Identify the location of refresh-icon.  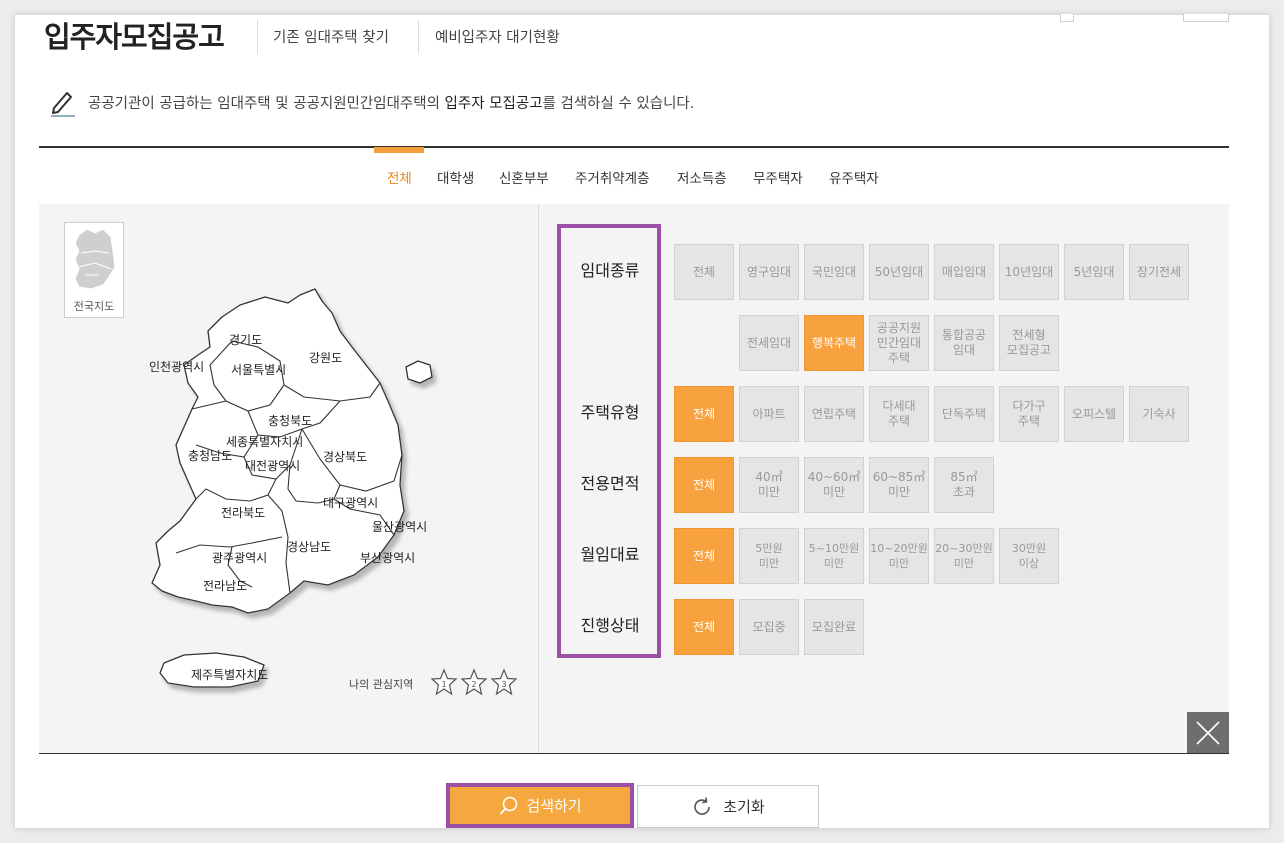
(702, 805).